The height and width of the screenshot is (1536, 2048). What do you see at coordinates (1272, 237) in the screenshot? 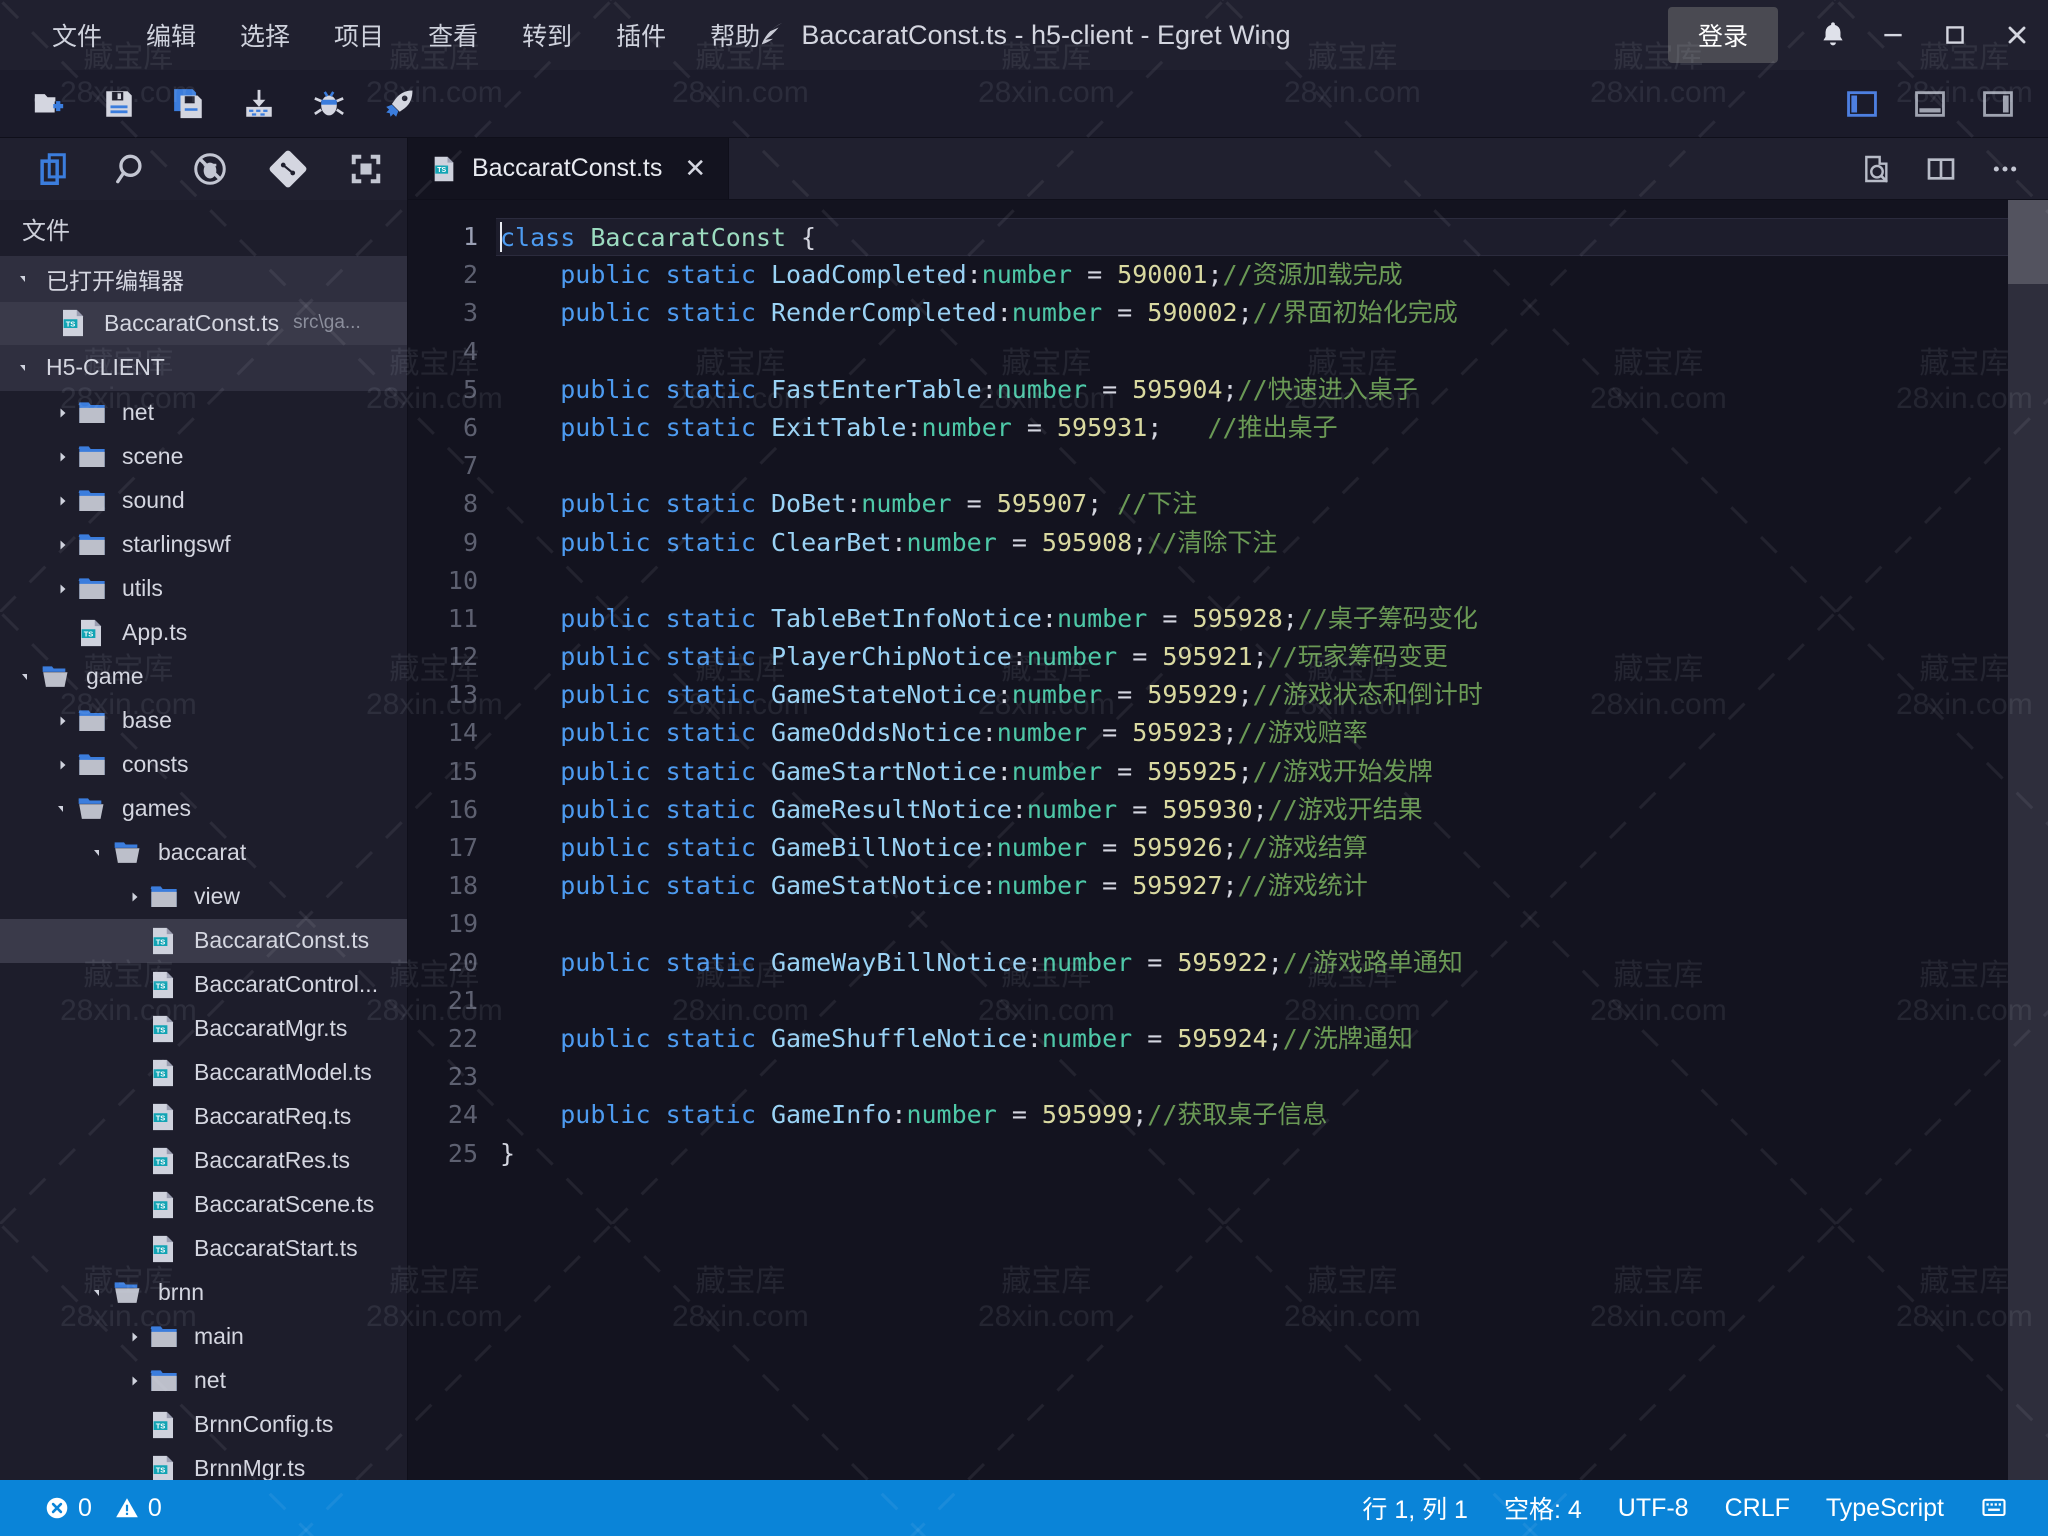
I see `code-line: class BaccaratConst {` at bounding box center [1272, 237].